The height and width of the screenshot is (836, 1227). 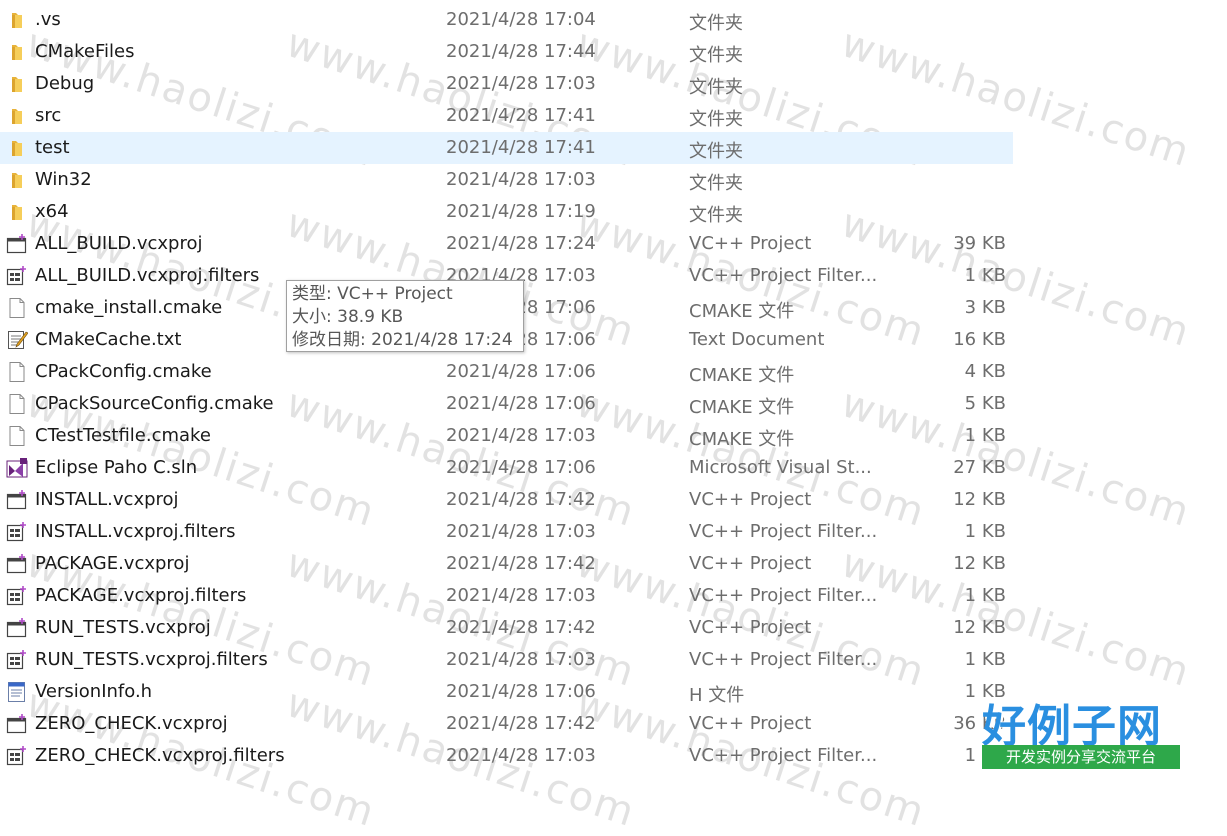 I want to click on file-row: VersionInfo.h 2021/4/28 17:06 H 文件 1 KB, so click(x=506, y=692).